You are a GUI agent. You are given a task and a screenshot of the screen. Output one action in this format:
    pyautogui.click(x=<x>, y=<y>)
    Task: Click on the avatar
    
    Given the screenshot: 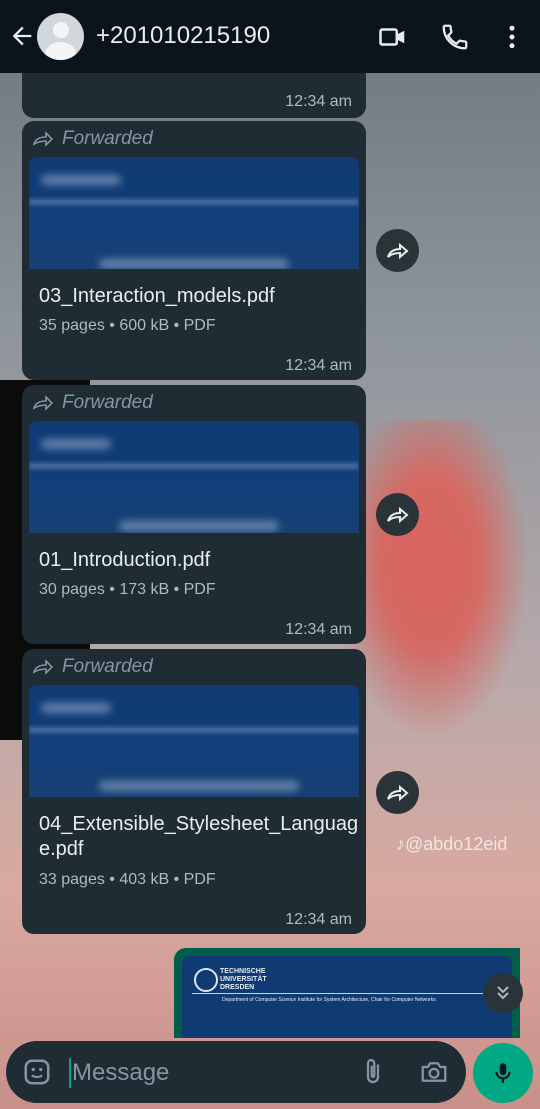 What is the action you would take?
    pyautogui.click(x=60, y=36)
    